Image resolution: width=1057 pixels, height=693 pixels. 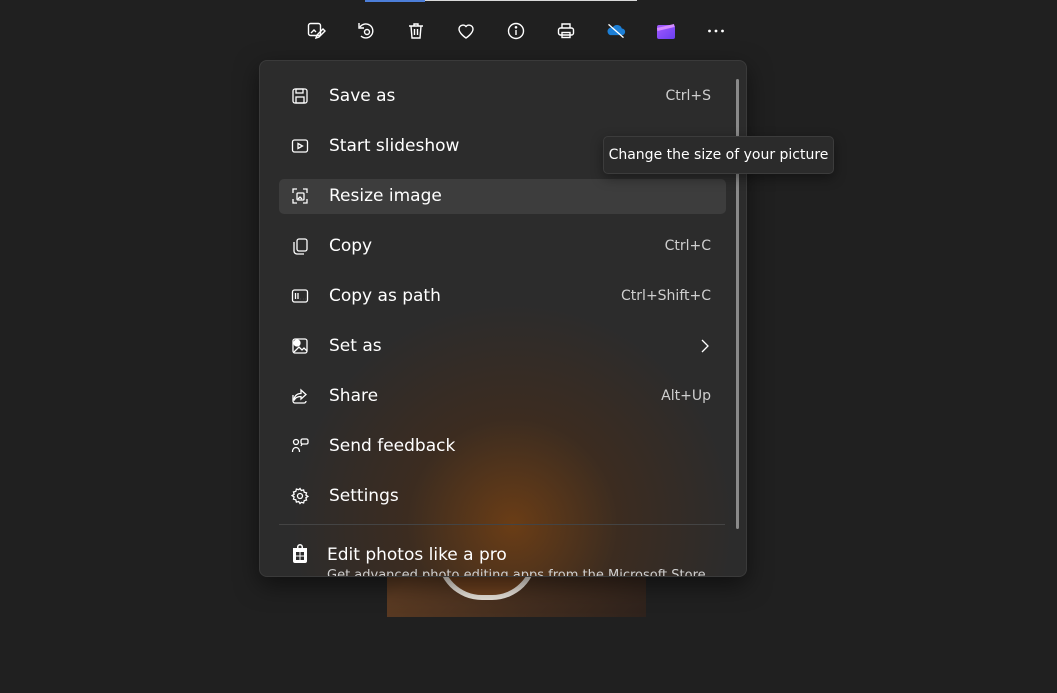 What do you see at coordinates (300, 196) in the screenshot?
I see `resize-icon` at bounding box center [300, 196].